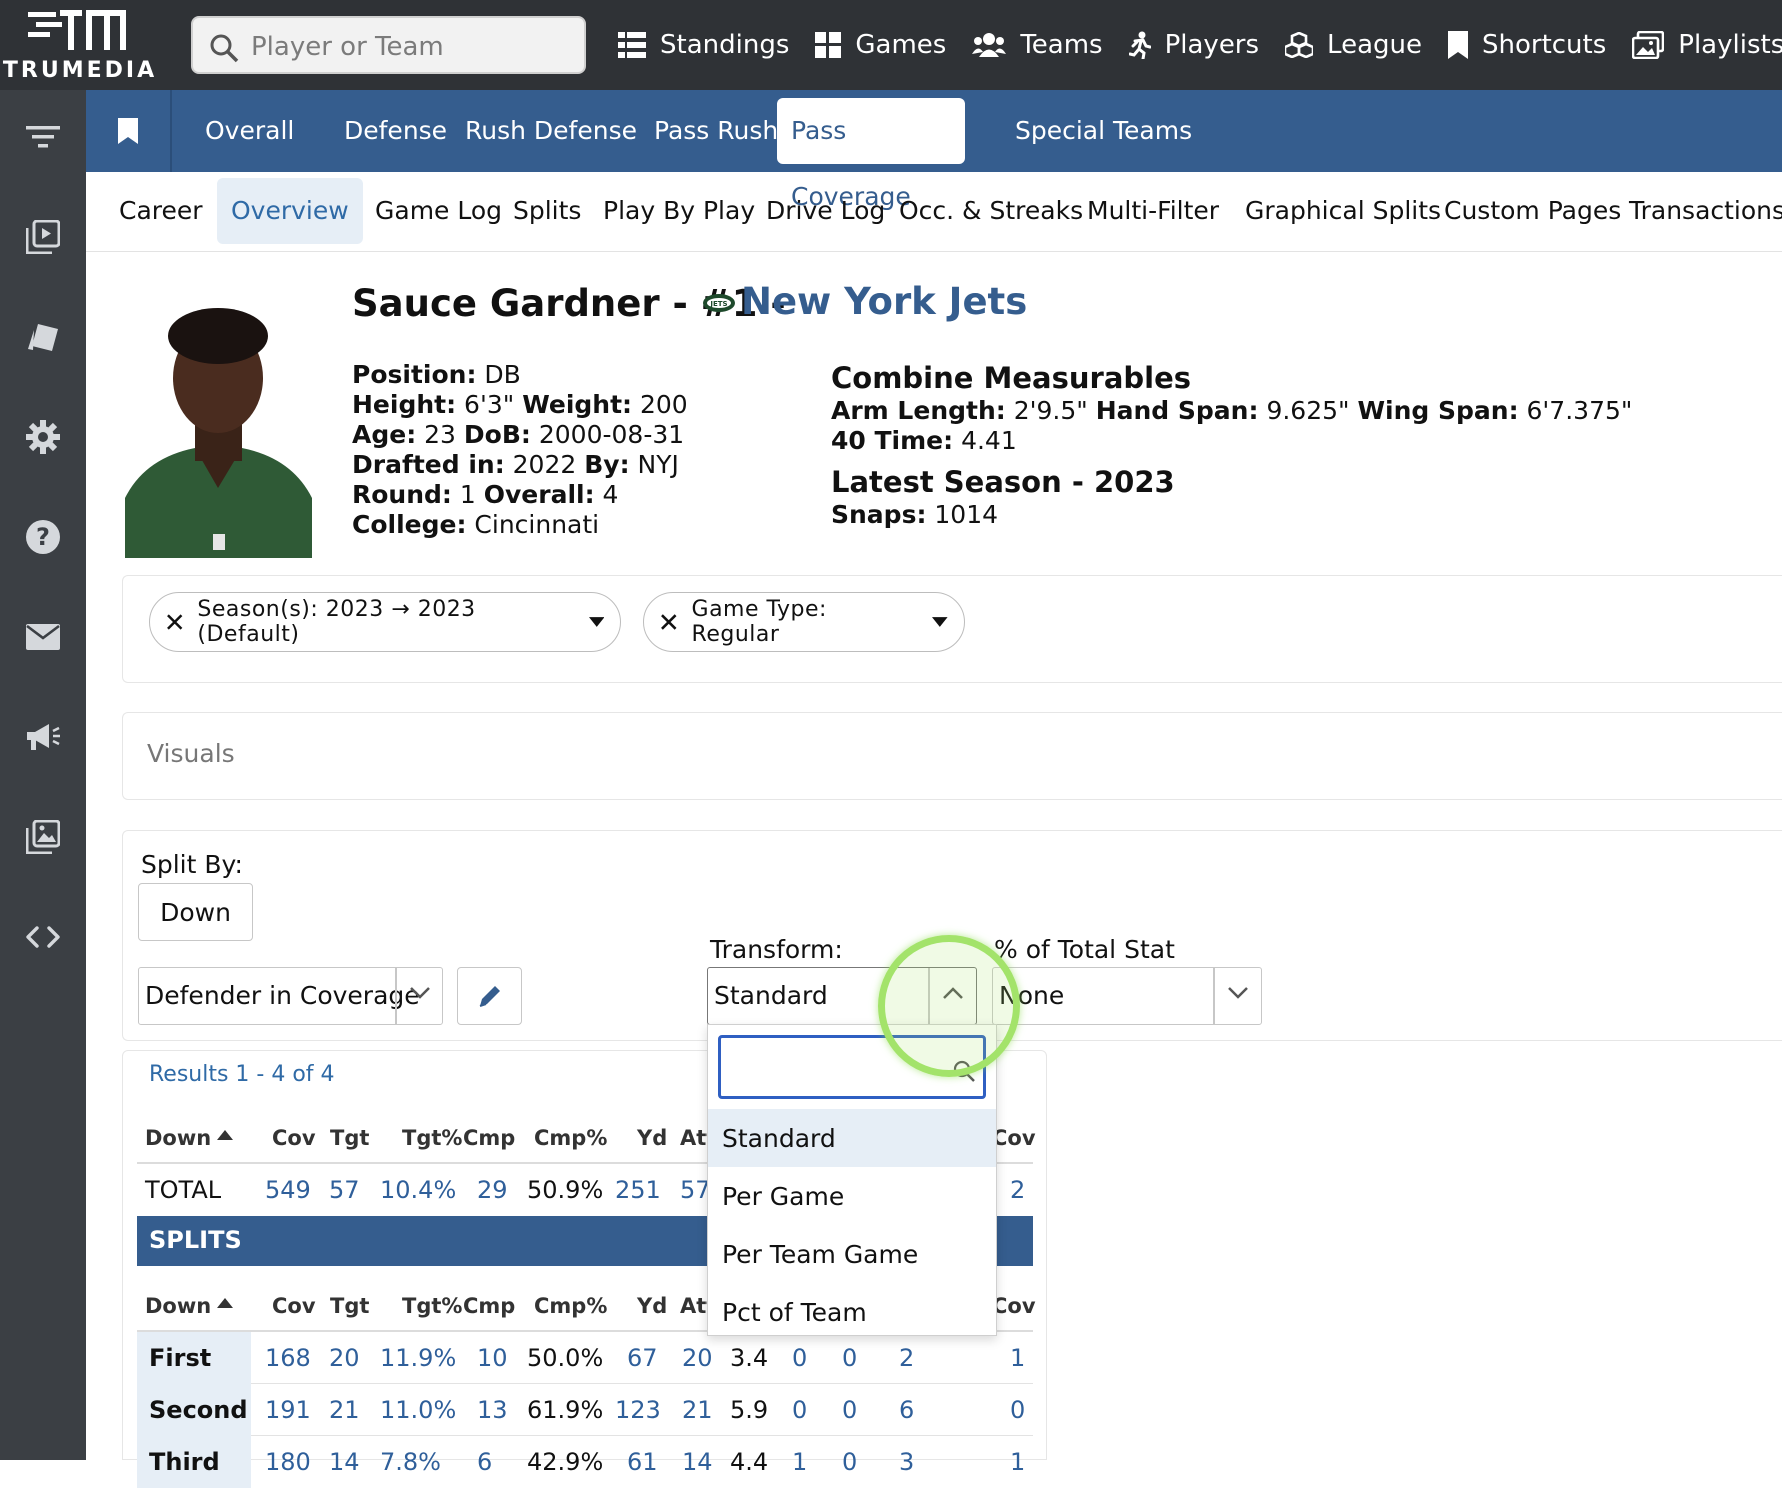  Describe the element at coordinates (825, 211) in the screenshot. I see `tab-drive-log: Drive Log` at that location.